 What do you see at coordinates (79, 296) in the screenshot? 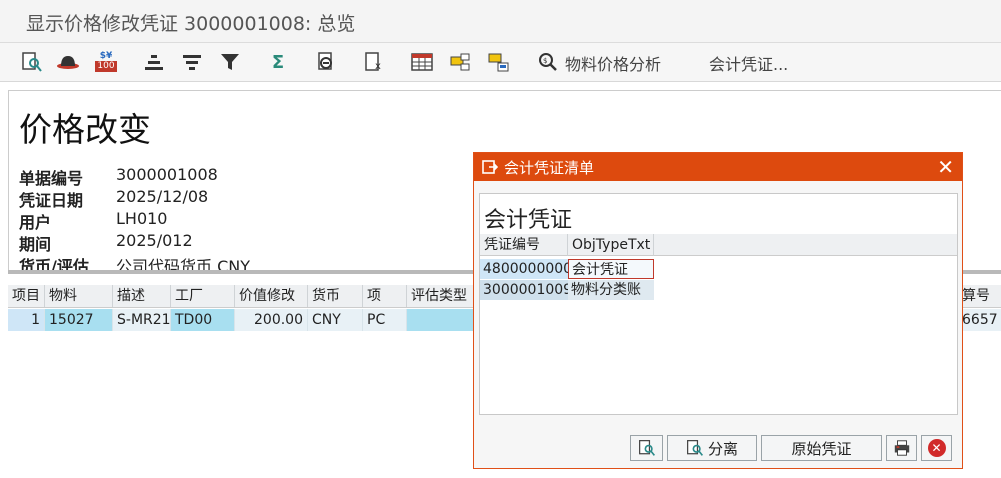
I see `col-header-material: 物料` at bounding box center [79, 296].